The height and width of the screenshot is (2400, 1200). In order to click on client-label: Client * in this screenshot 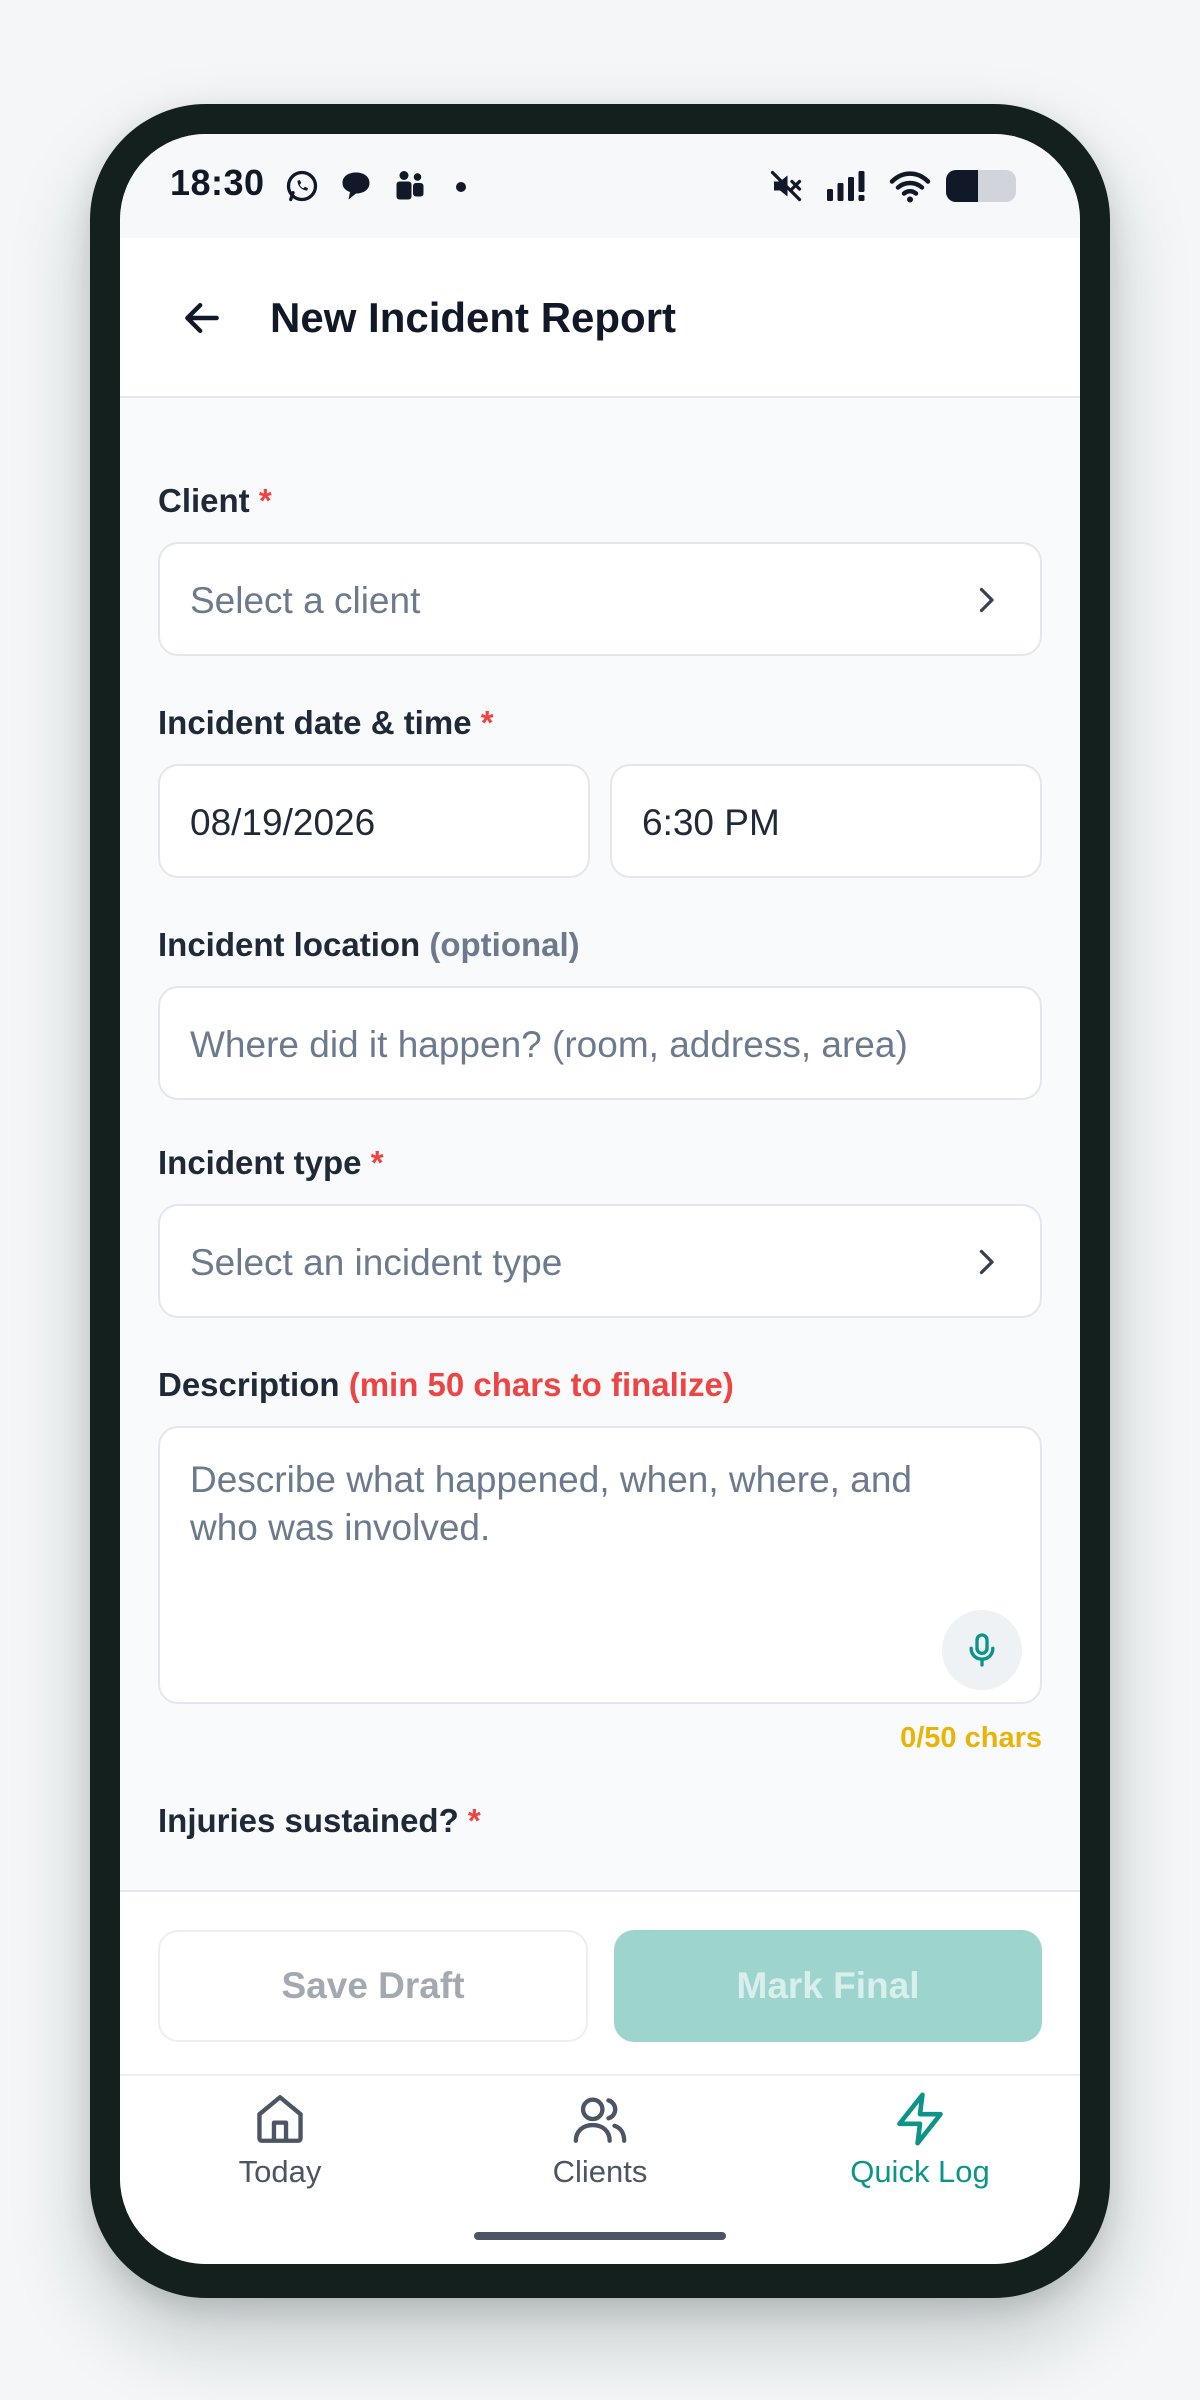, I will do `click(215, 501)`.